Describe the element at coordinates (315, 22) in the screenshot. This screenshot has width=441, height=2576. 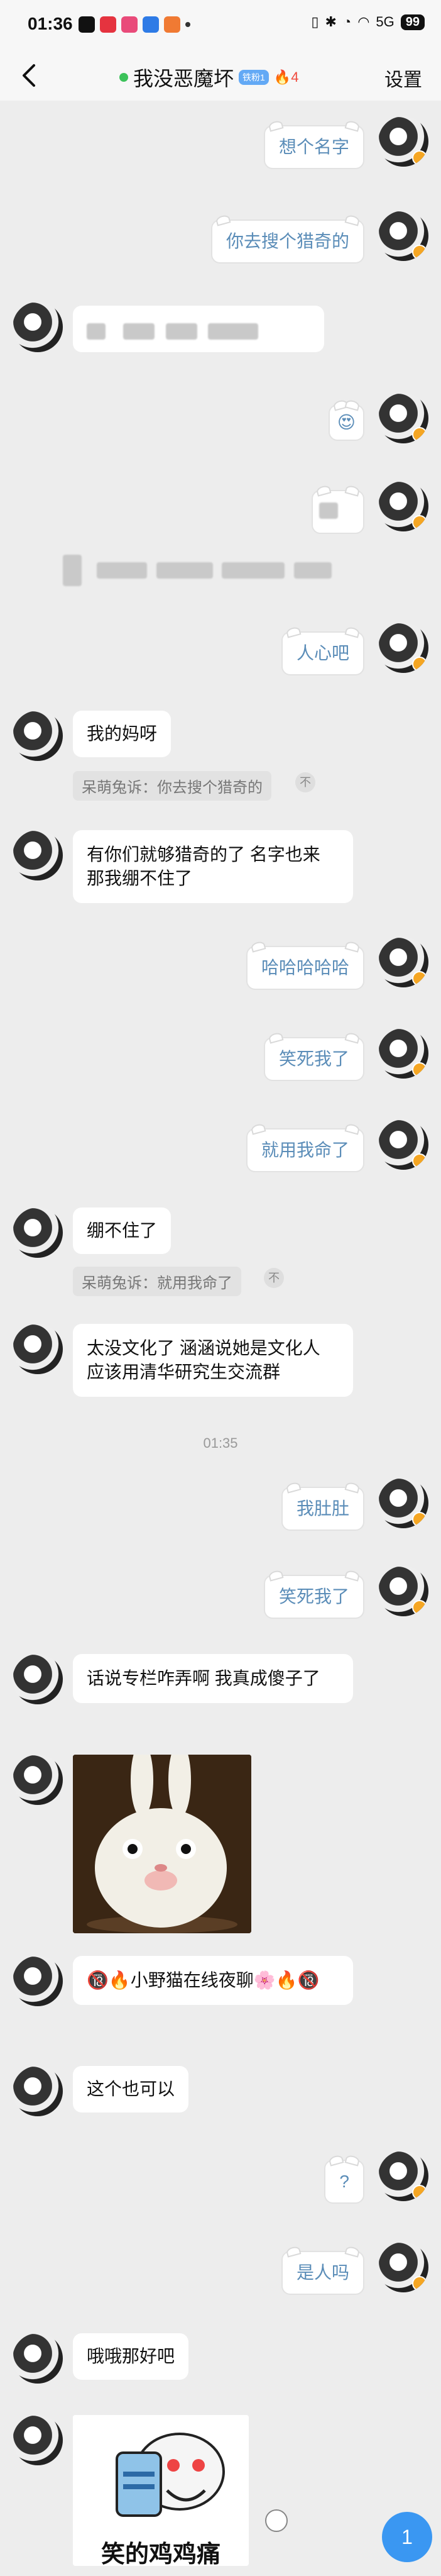
I see `vibrate-icon: ▯` at that location.